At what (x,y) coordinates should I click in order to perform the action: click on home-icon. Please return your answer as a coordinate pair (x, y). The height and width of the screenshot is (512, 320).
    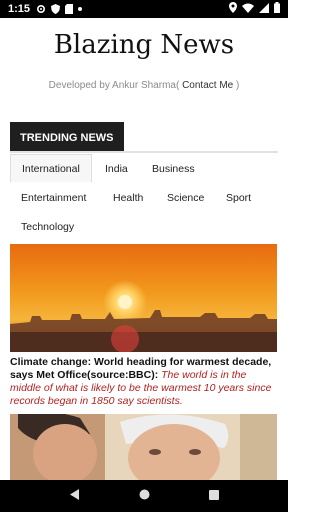
    Looking at the image, I should click on (144, 496).